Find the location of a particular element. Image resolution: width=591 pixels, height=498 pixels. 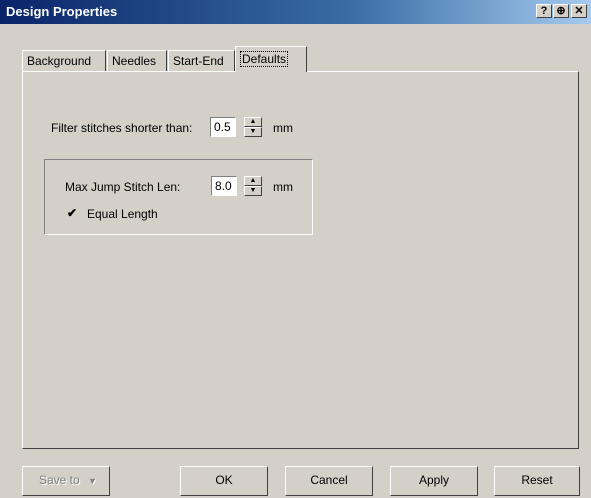

tab-start-end: Start-End is located at coordinates (201, 60).